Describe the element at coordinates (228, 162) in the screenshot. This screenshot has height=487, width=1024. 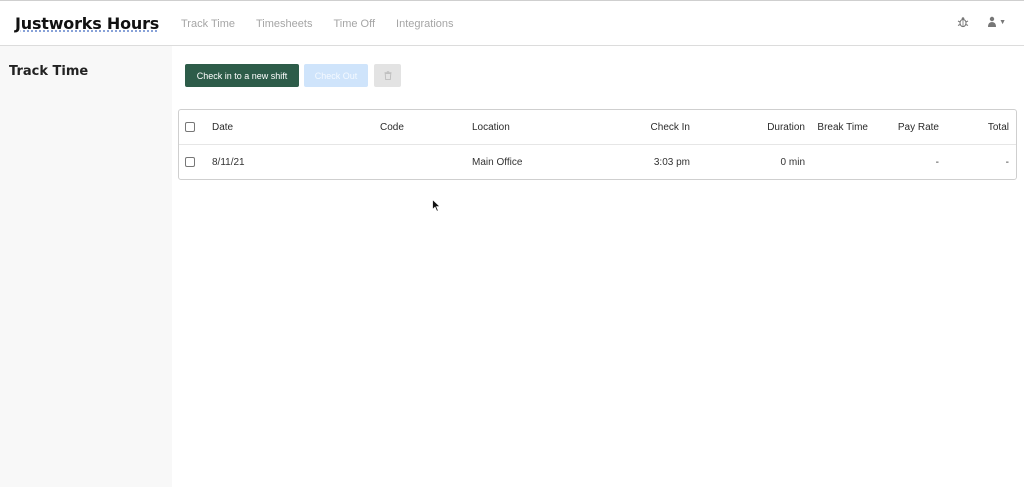
I see `row-date: 8/11/21` at that location.